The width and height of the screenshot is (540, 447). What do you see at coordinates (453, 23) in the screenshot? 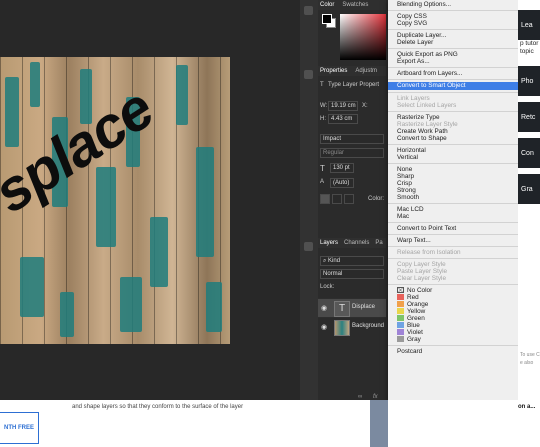
I see `menu-item-copy-svg: Copy SVG` at bounding box center [453, 23].